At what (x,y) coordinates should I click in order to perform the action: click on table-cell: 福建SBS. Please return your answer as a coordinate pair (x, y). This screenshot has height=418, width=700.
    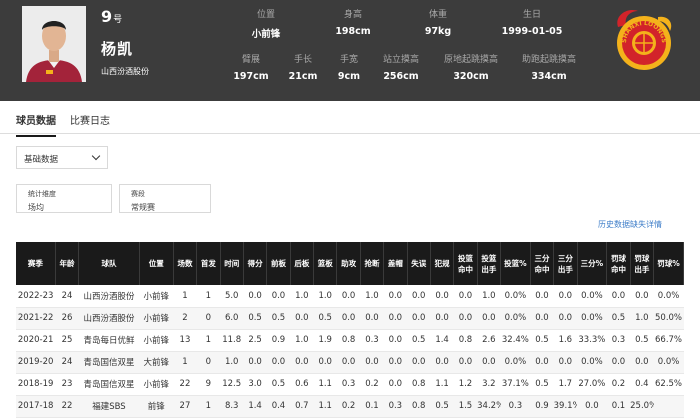
    Looking at the image, I should click on (109, 406).